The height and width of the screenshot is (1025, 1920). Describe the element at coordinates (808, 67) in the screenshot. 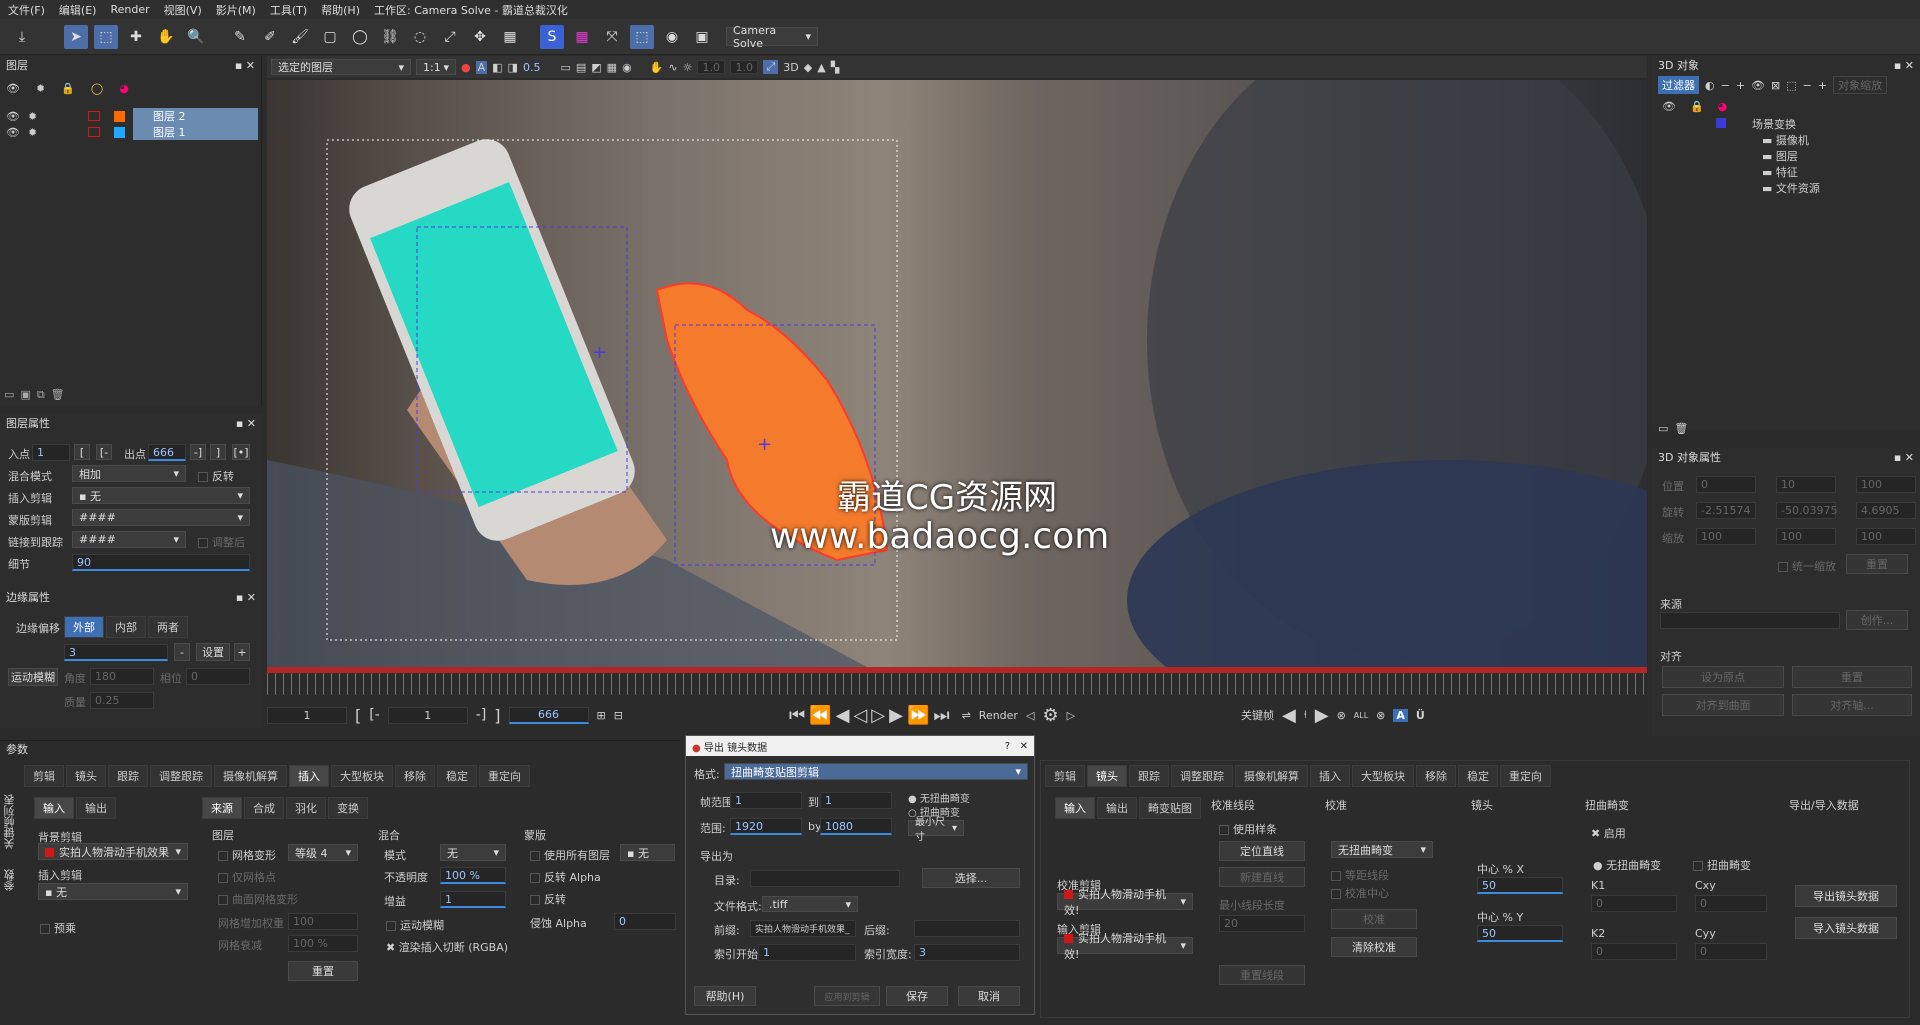

I see `cube-icon: ◆` at that location.